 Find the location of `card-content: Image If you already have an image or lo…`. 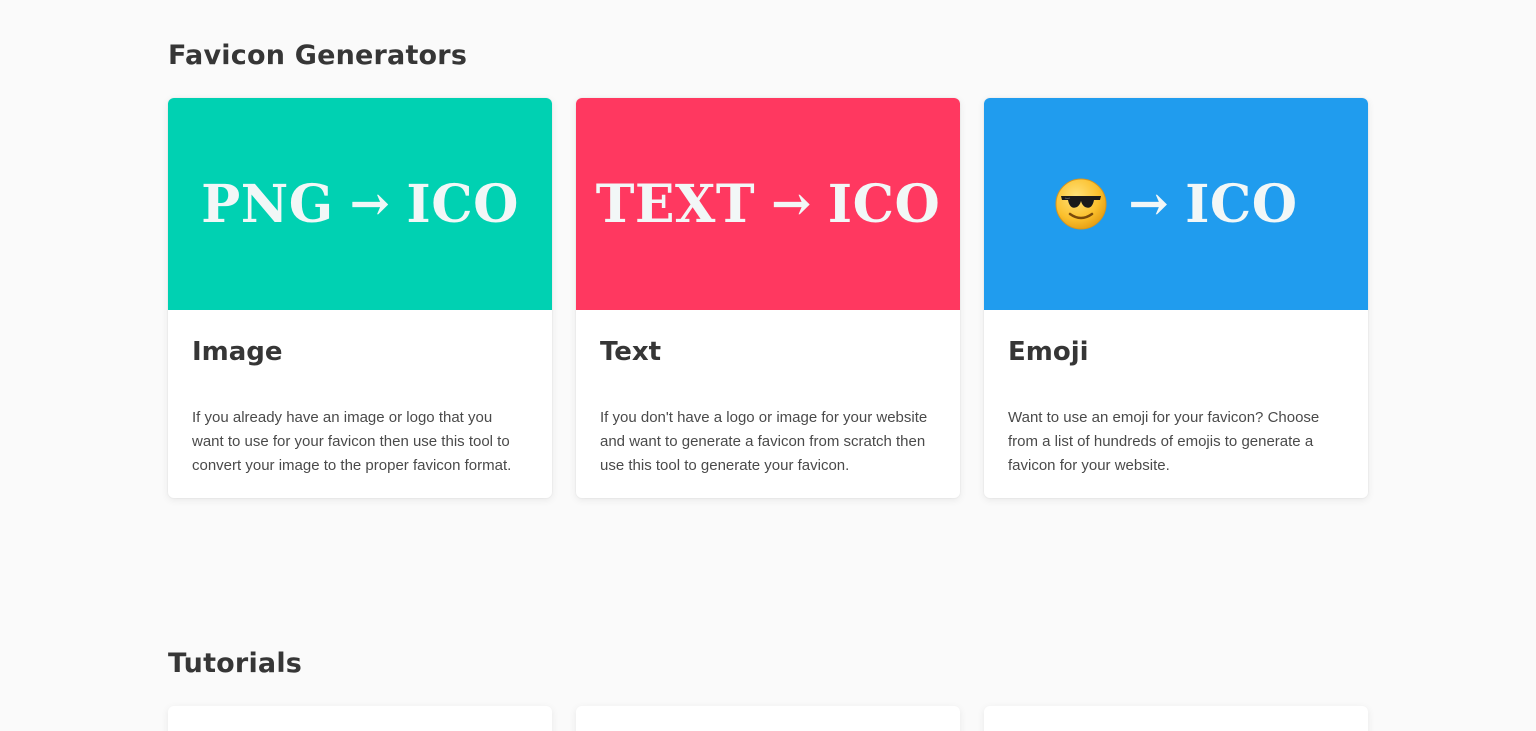

card-content: Image If you already have an image or lo… is located at coordinates (360, 404).